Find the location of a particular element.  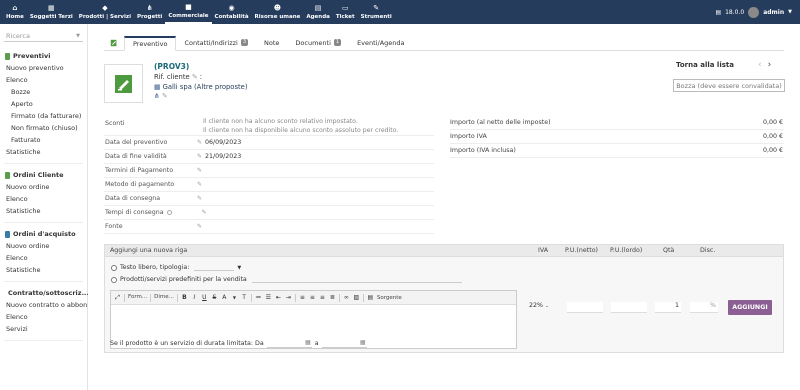

align-right-icon: ≡ is located at coordinates (322, 298).